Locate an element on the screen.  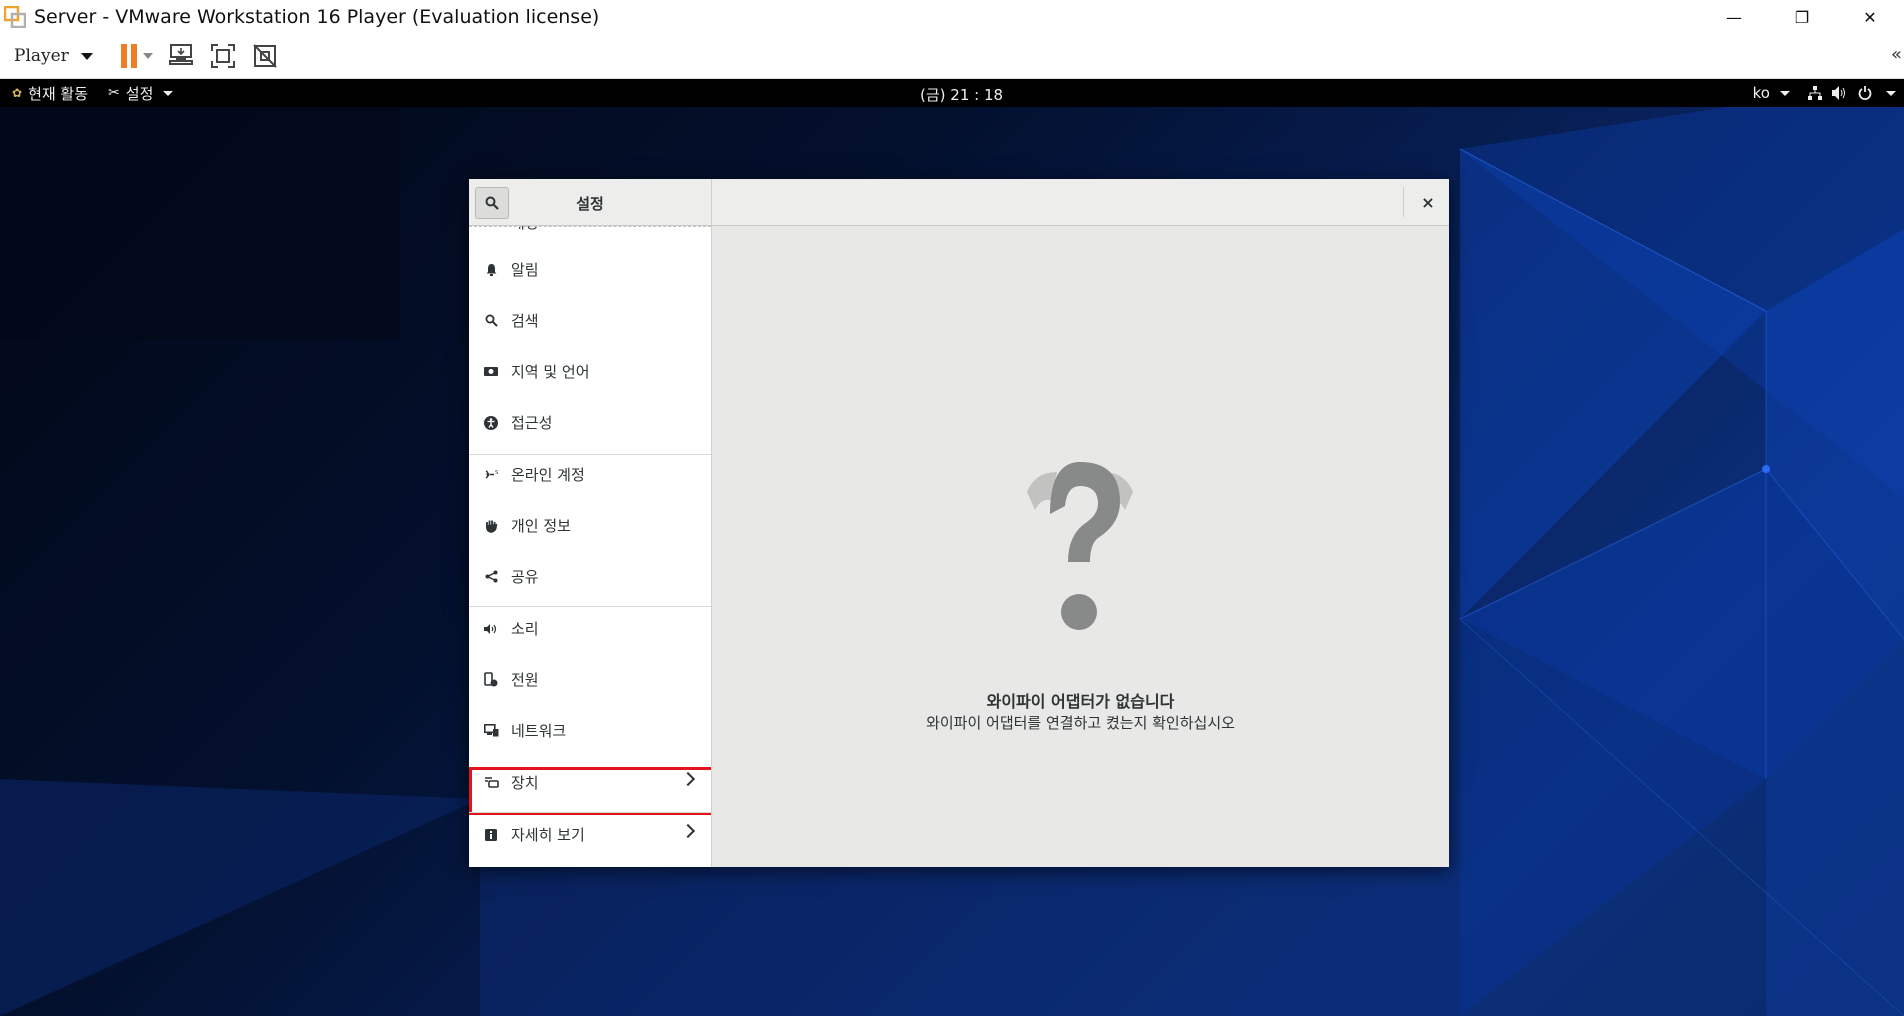
sidebar-item-label: 네트워크 is located at coordinates (539, 731).